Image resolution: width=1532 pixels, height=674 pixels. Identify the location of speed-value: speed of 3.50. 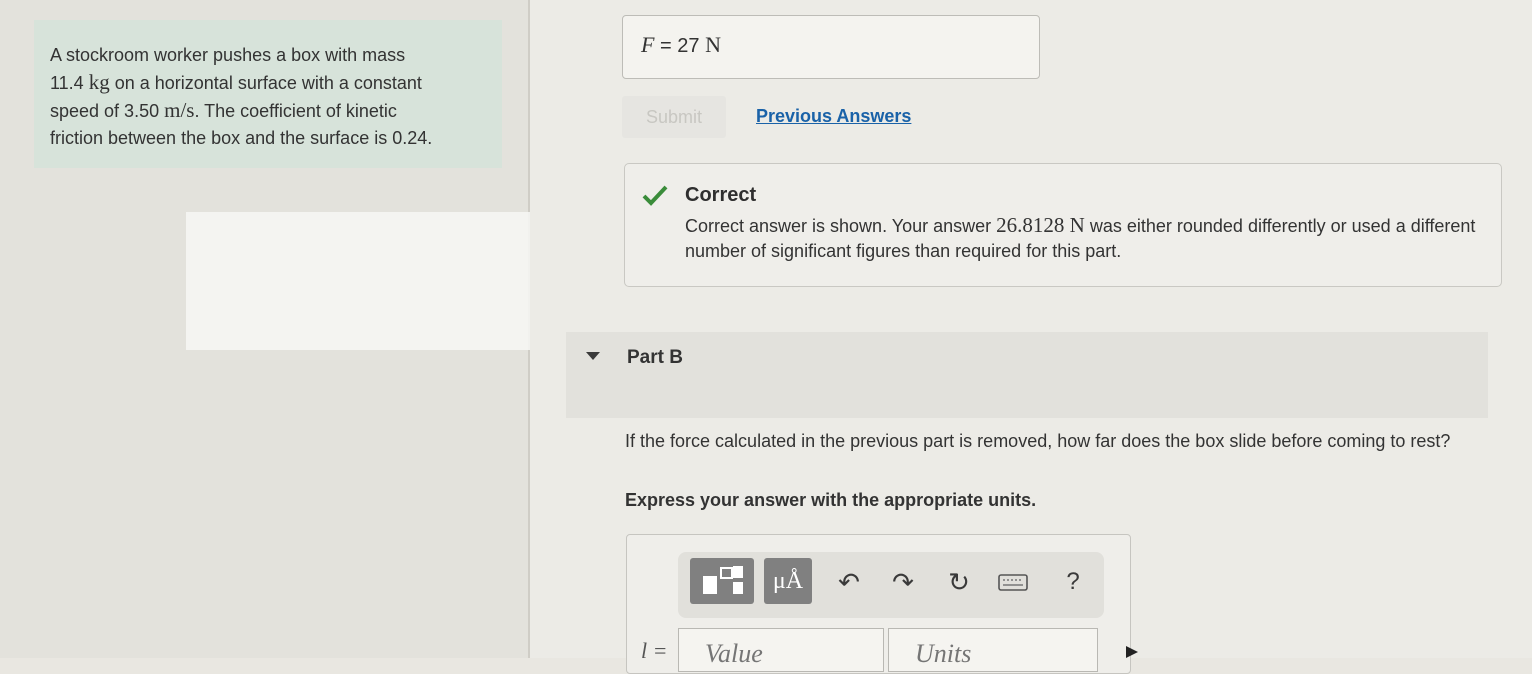
(105, 111).